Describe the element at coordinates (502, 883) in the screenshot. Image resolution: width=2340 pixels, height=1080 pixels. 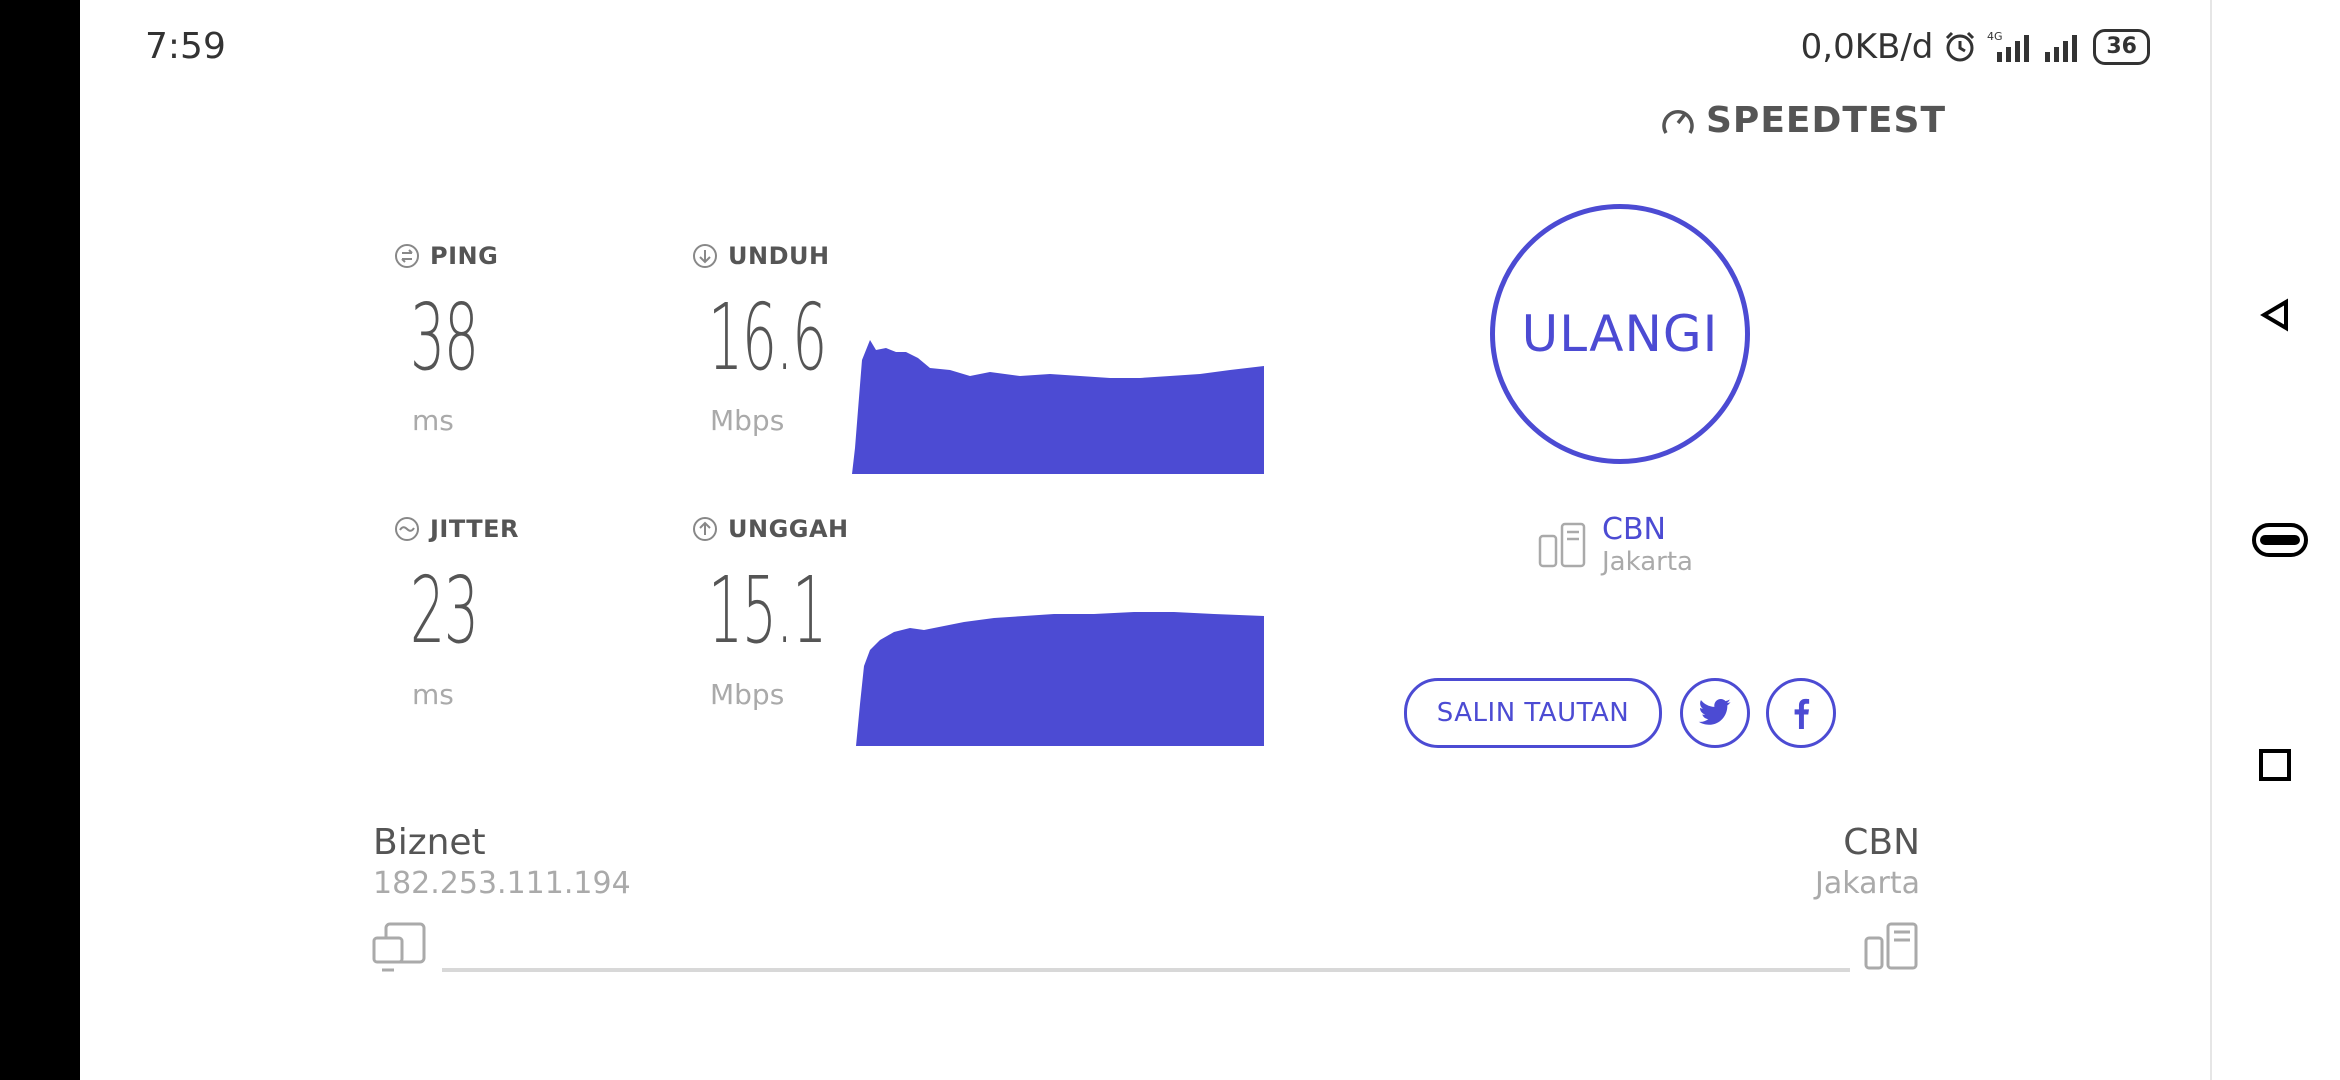
I see `isp-ip: 182.253.111.194` at that location.